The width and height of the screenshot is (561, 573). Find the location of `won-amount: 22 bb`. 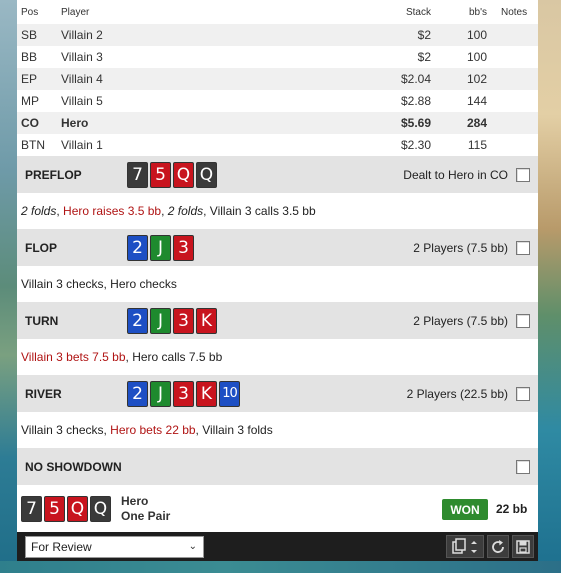

won-amount: 22 bb is located at coordinates (512, 509).